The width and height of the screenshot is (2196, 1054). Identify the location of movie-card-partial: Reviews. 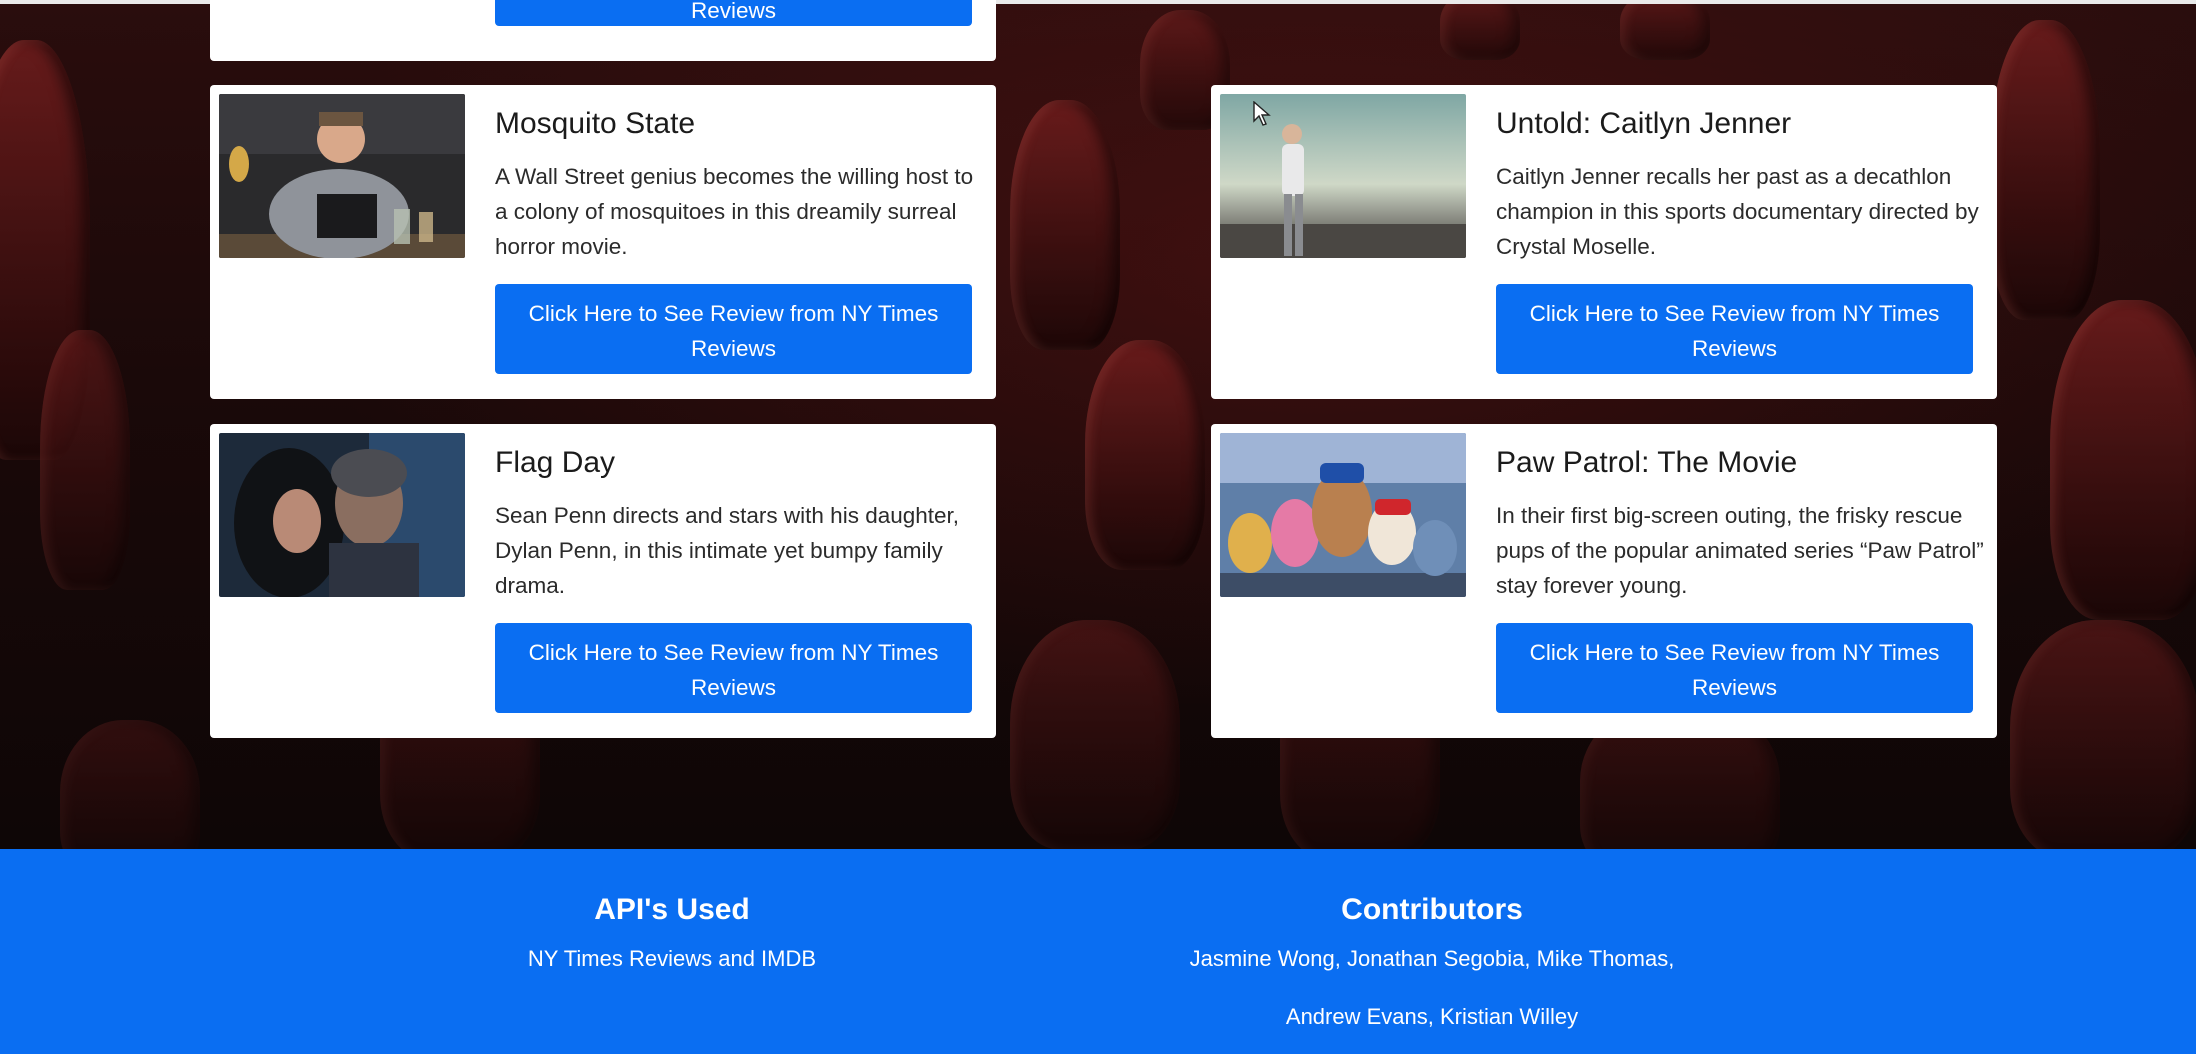
(603, 30).